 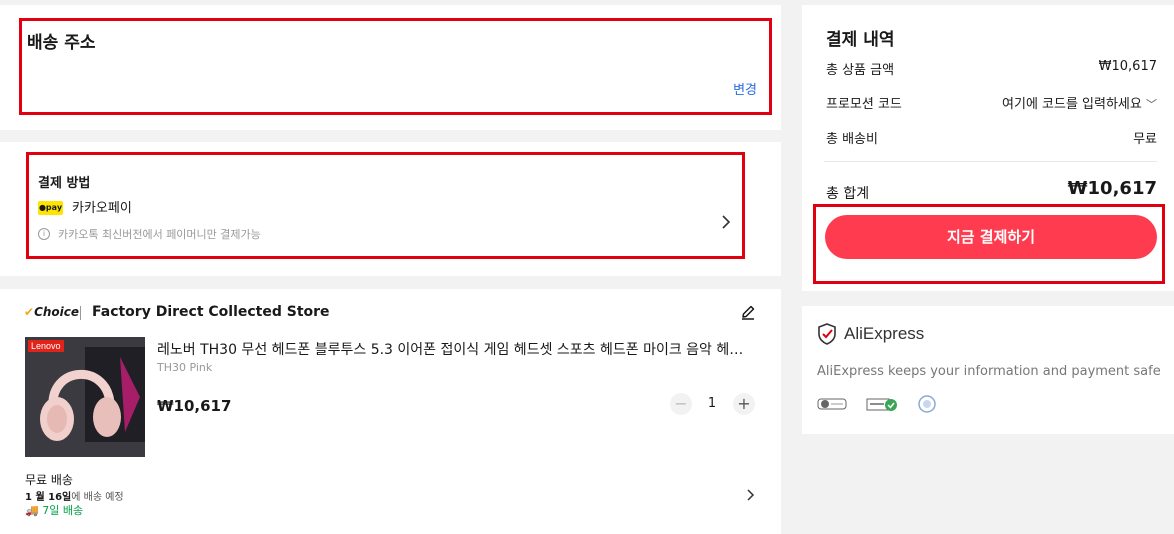 What do you see at coordinates (860, 70) in the screenshot?
I see `subtotal-label: 총 상품 금액` at bounding box center [860, 70].